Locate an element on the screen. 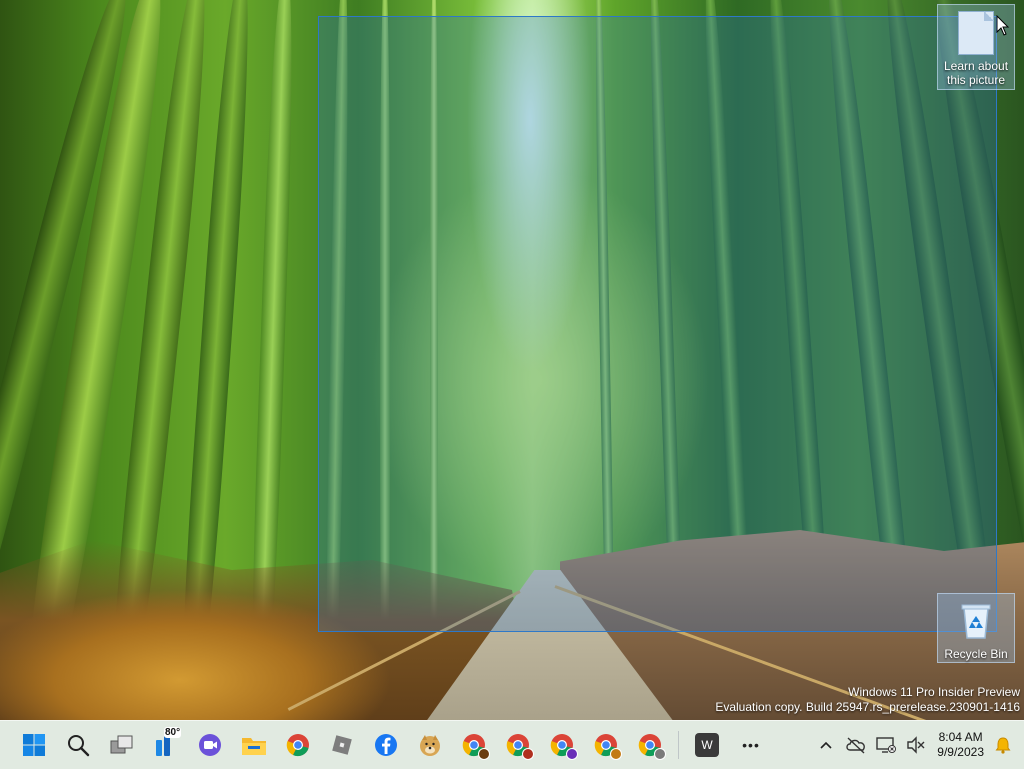 This screenshot has width=1024, height=769. network-button is located at coordinates (886, 745).